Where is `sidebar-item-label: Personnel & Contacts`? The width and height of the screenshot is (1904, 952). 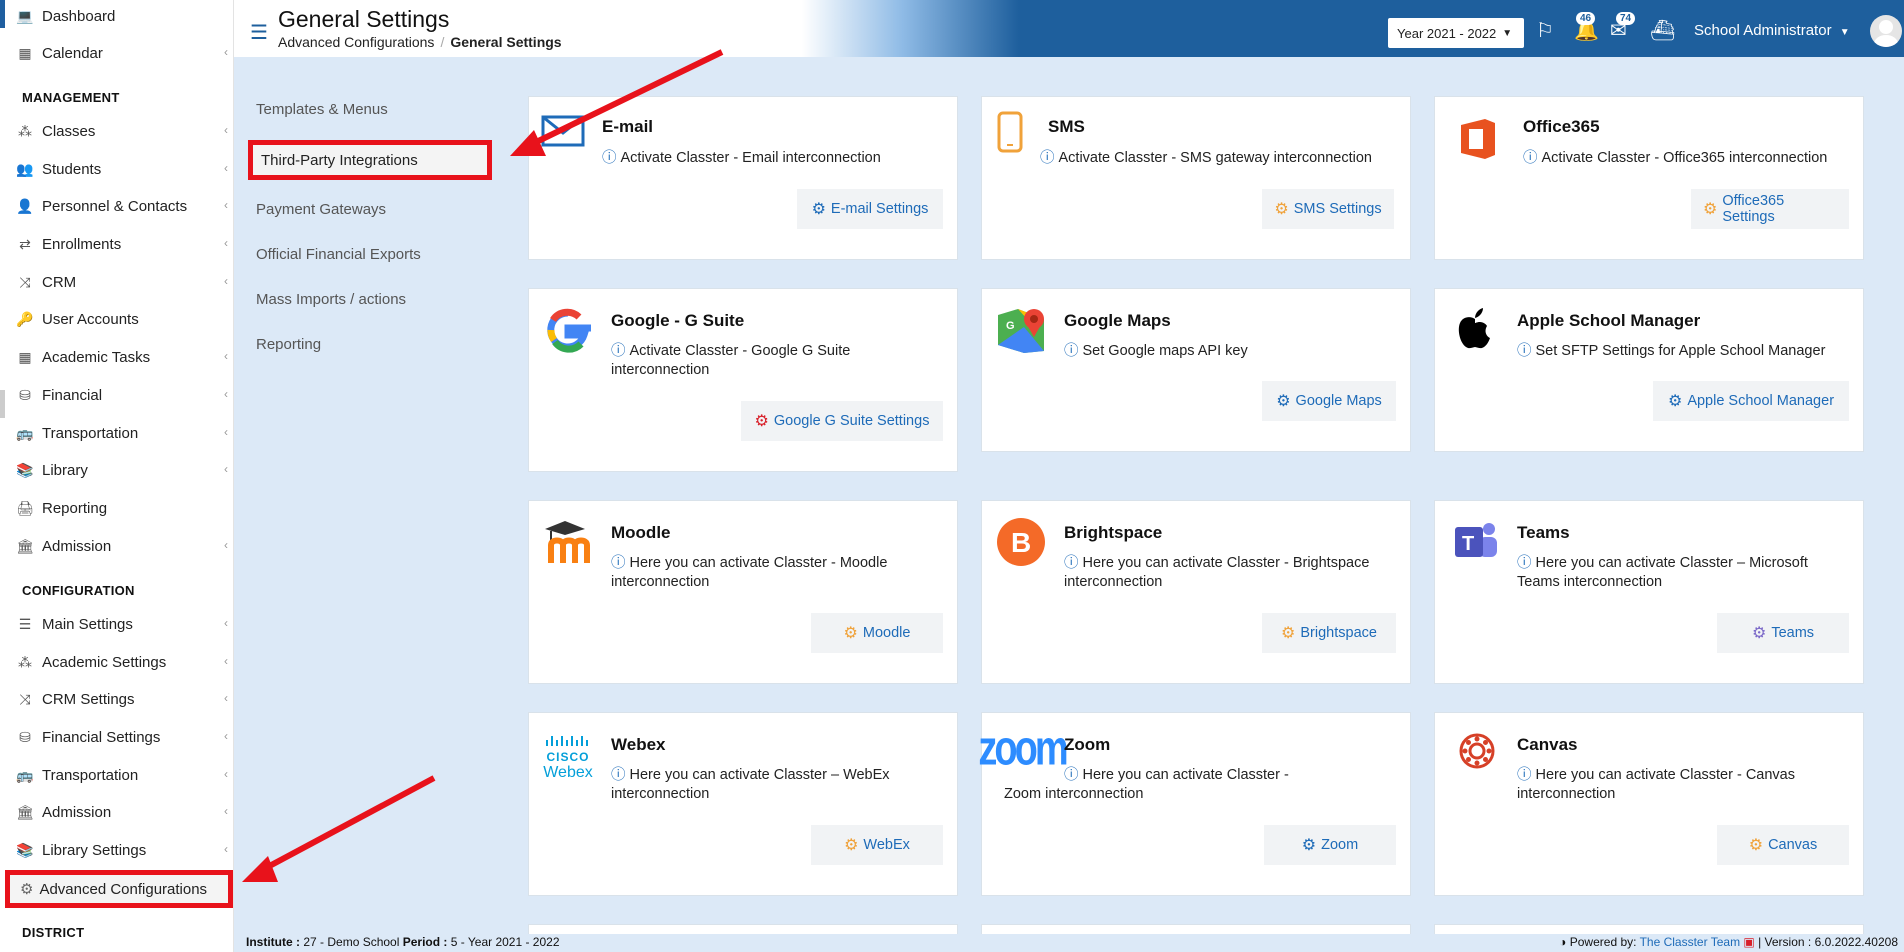
sidebar-item-label: Personnel & Contacts is located at coordinates (115, 206).